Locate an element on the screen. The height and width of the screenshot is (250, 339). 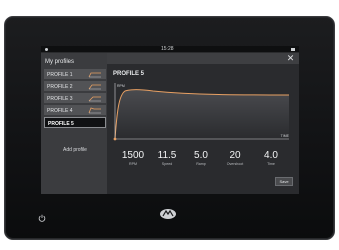
metric-value: 5.0 is located at coordinates (201, 155).